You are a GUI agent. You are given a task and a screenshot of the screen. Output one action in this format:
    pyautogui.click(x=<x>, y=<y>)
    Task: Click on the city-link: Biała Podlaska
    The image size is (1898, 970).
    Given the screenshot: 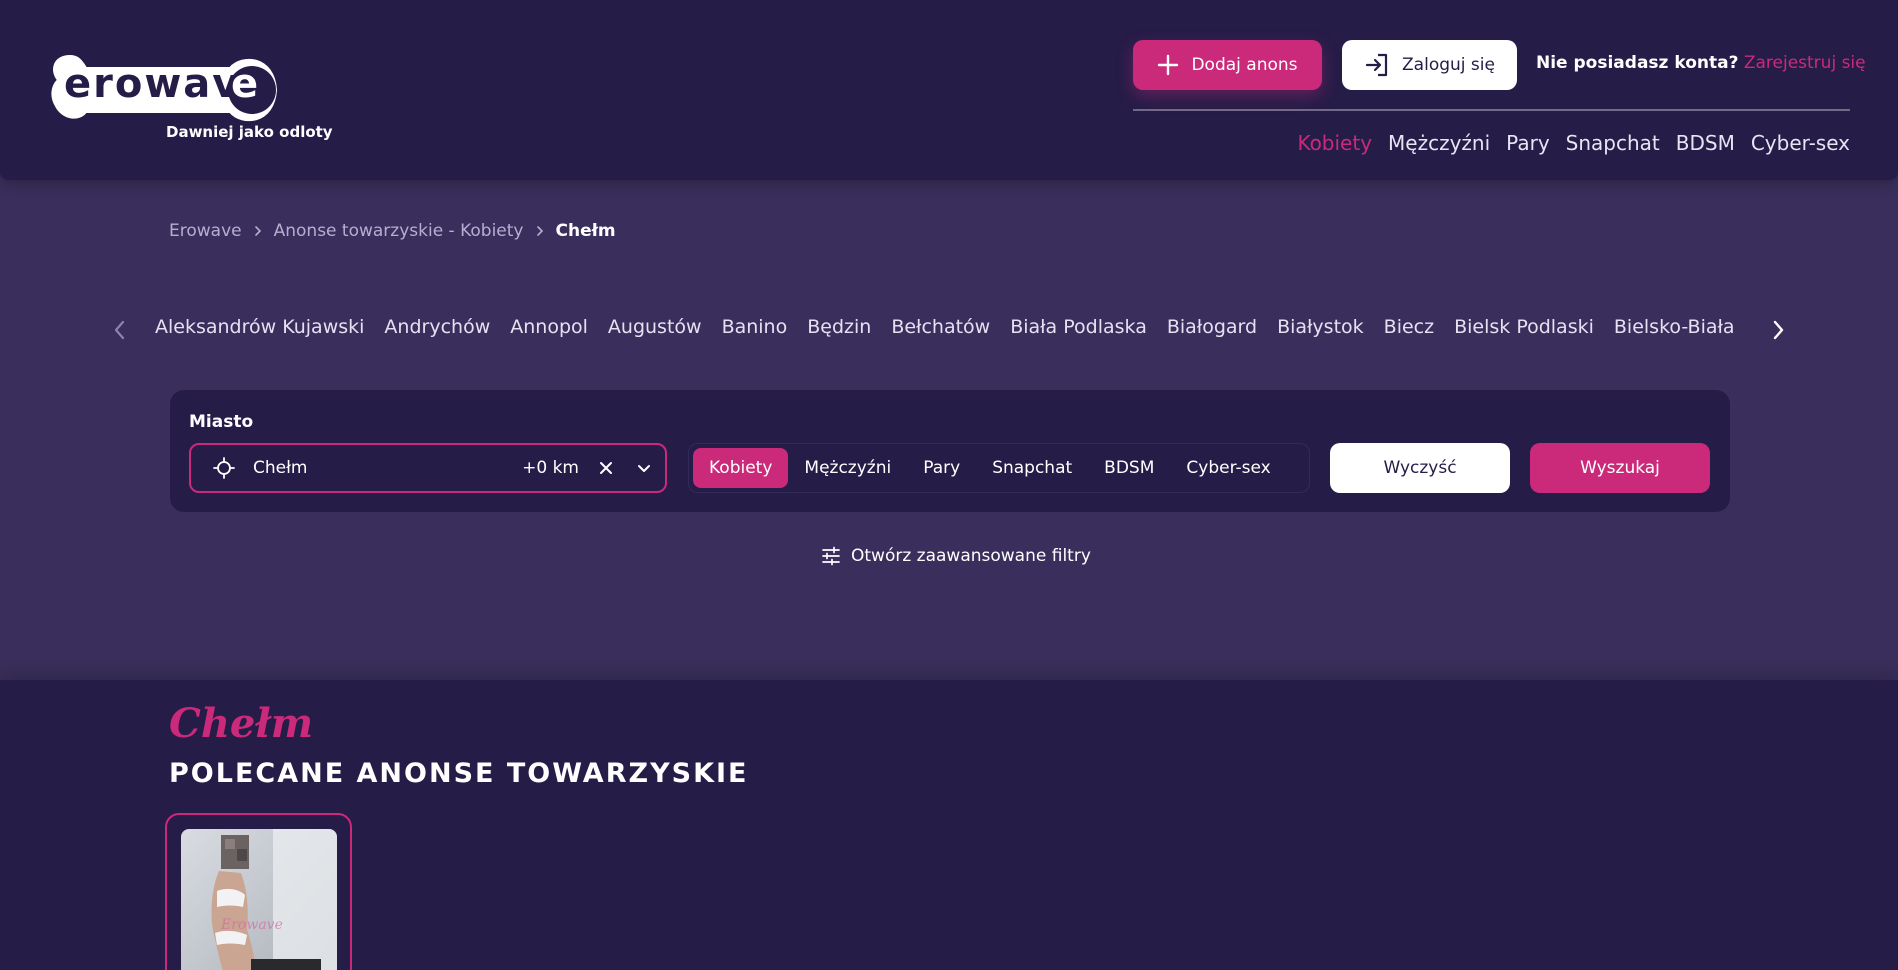 What is the action you would take?
    pyautogui.click(x=1078, y=327)
    